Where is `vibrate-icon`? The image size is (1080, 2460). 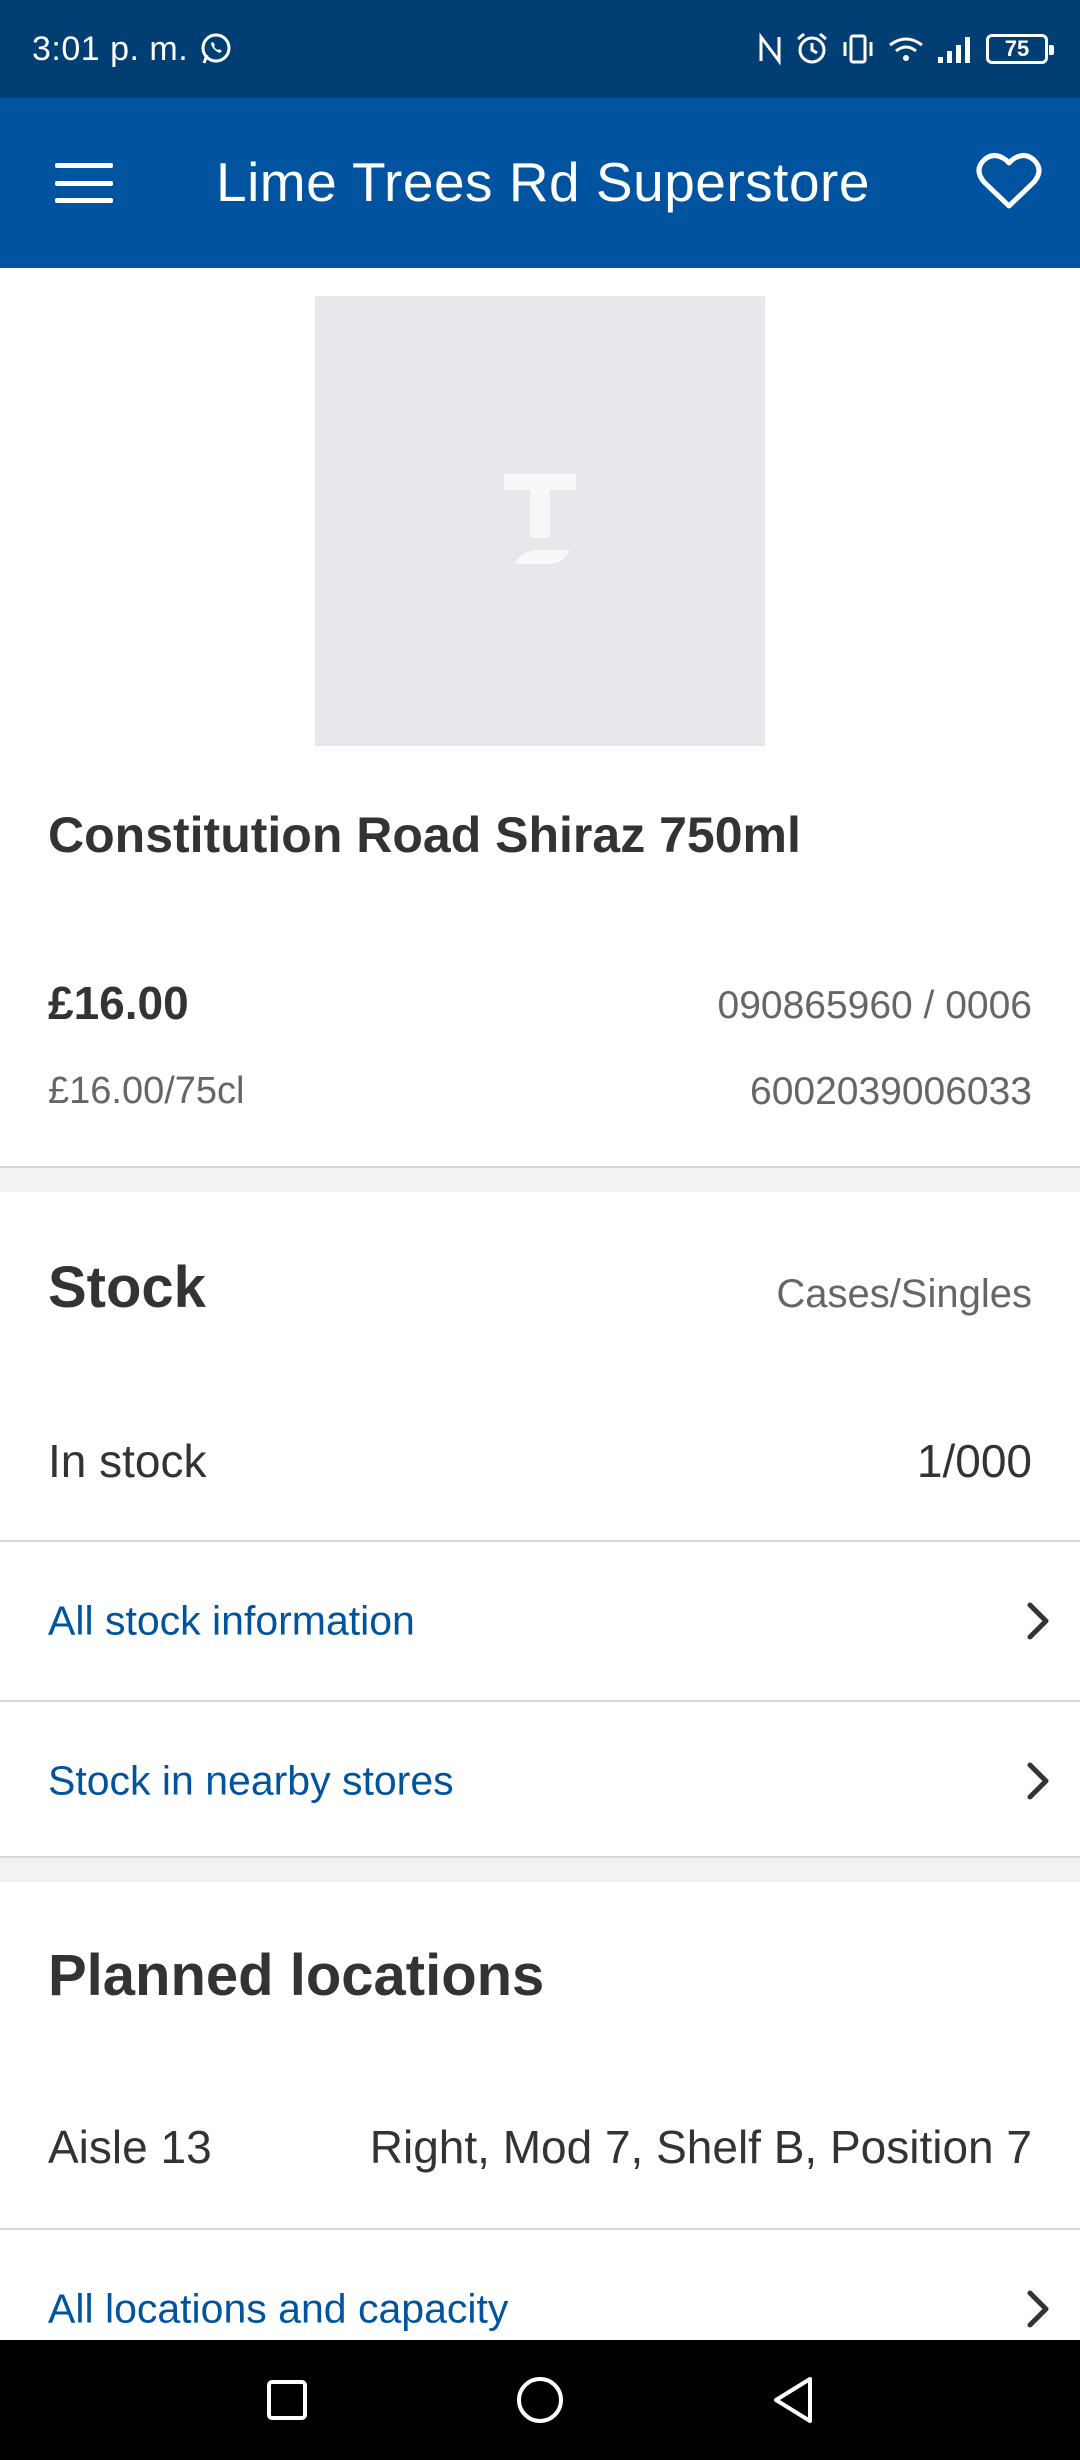 vibrate-icon is located at coordinates (858, 49).